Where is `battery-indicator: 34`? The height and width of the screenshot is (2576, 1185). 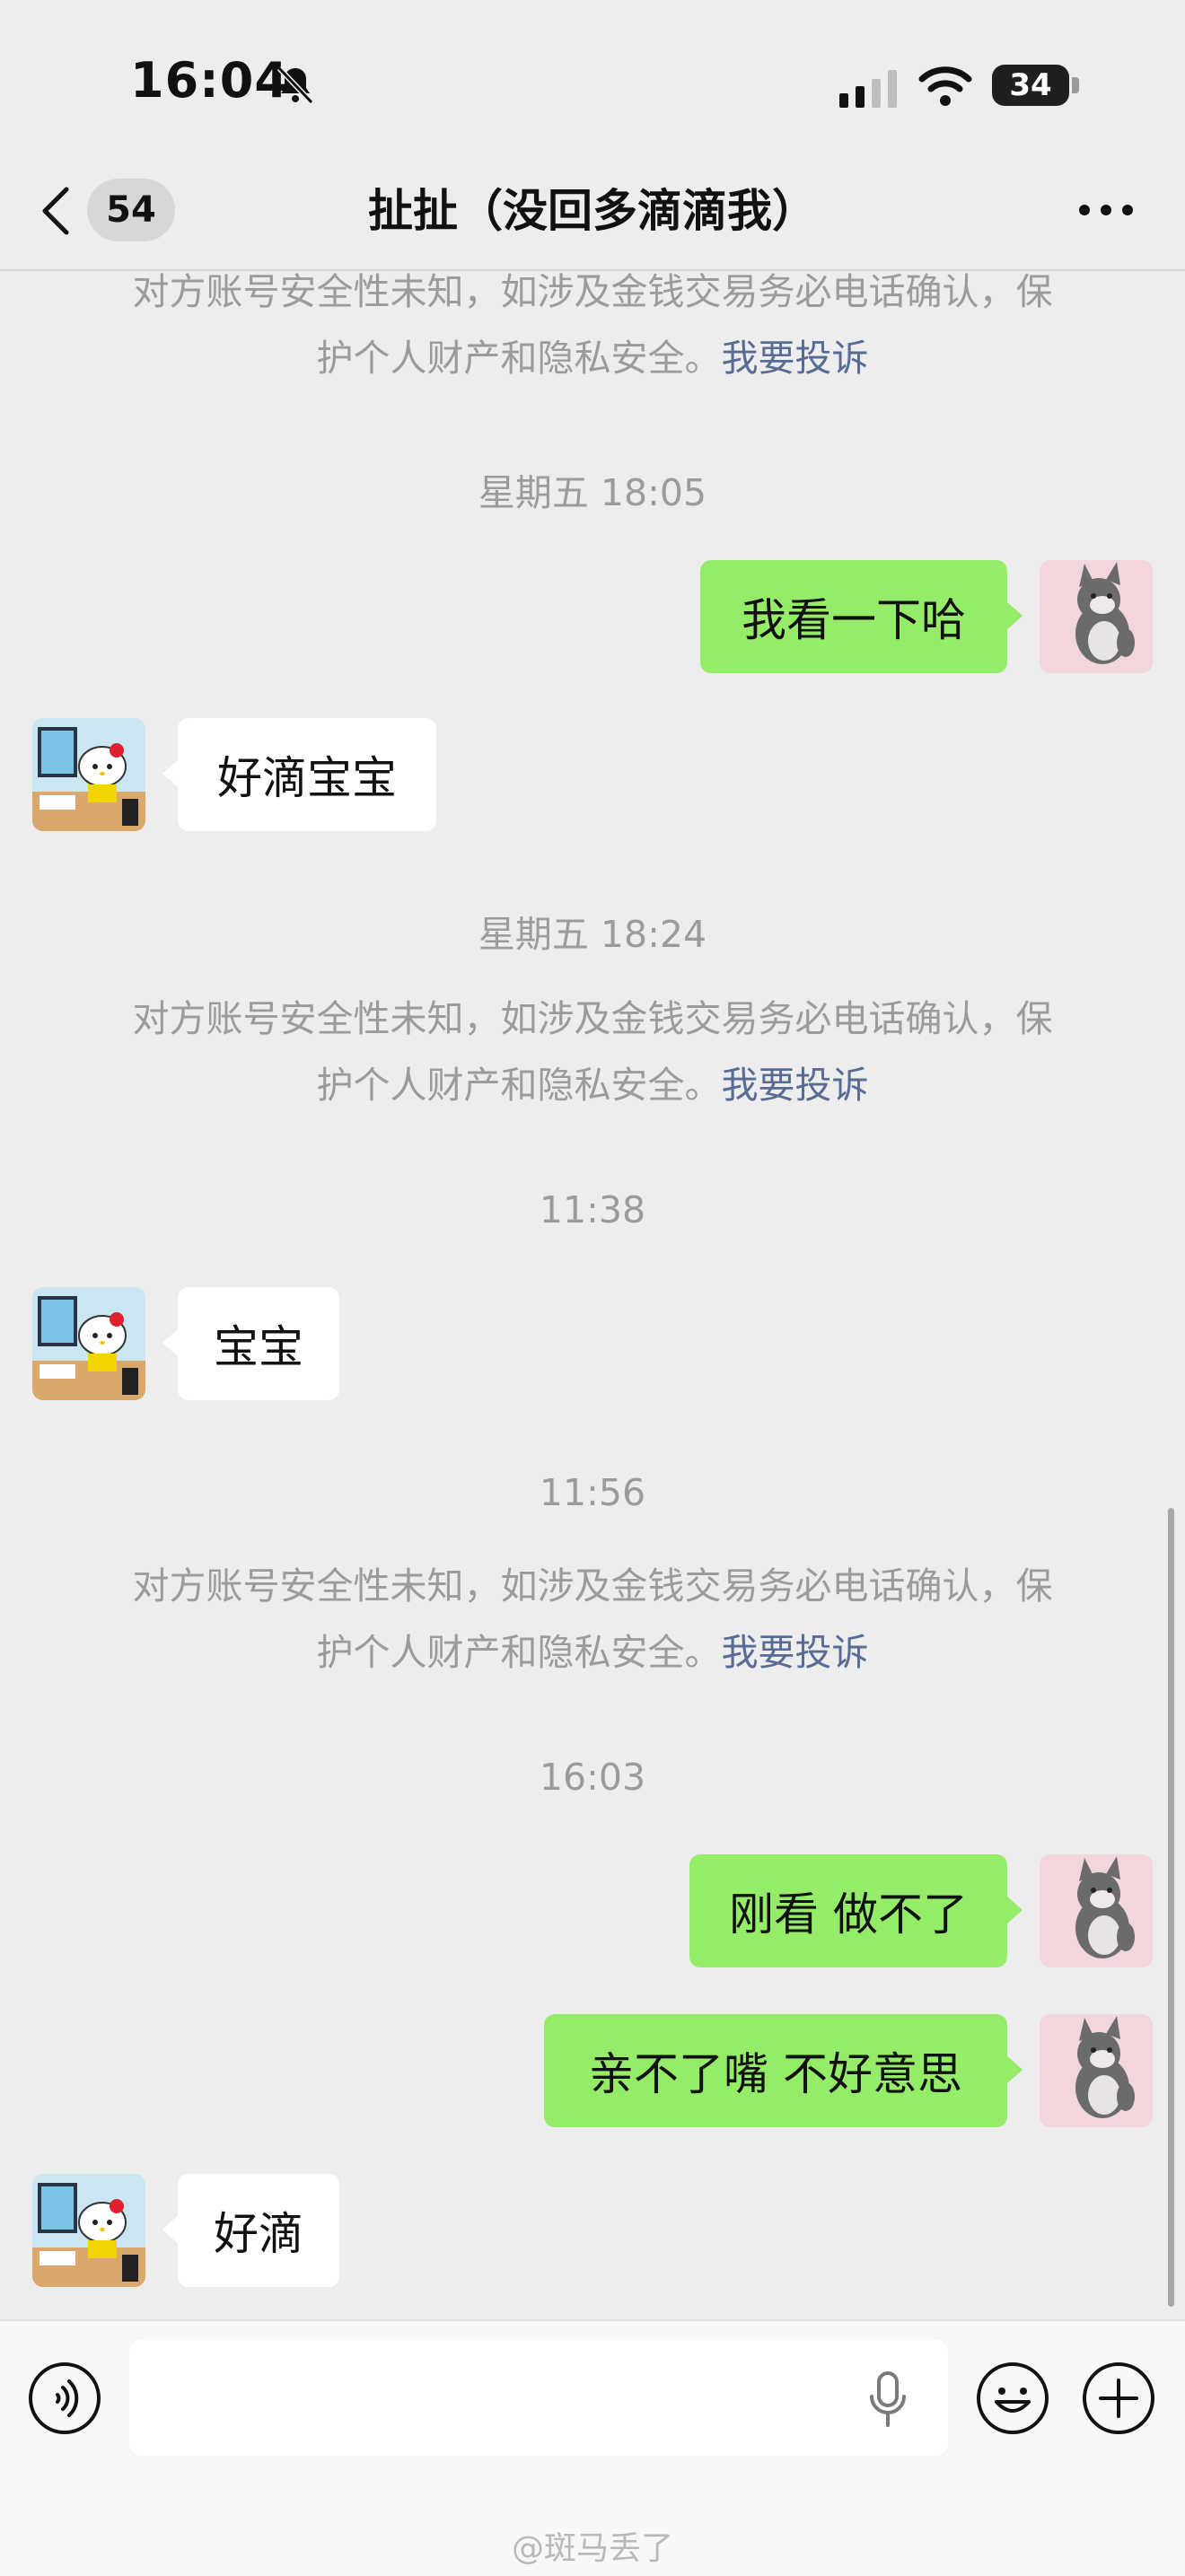
battery-indicator: 34 is located at coordinates (1030, 85).